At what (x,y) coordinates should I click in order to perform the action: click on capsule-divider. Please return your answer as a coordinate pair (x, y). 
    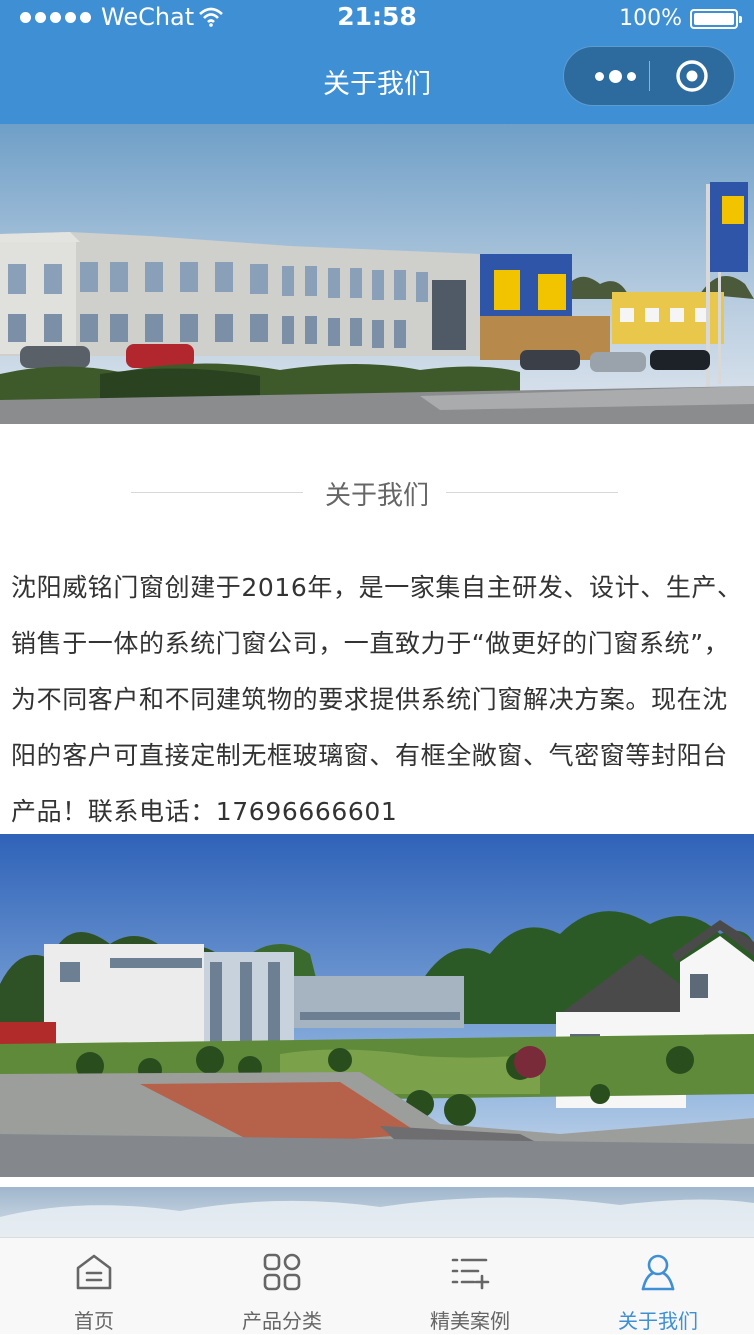
    Looking at the image, I should click on (649, 76).